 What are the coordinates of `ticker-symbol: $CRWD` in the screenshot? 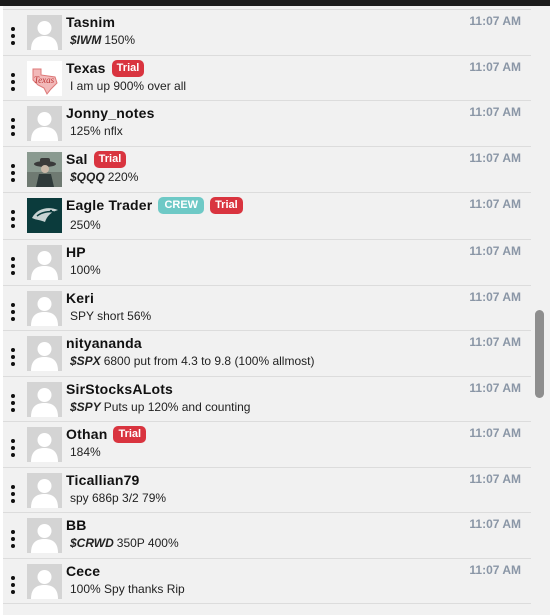 It's located at (92, 543).